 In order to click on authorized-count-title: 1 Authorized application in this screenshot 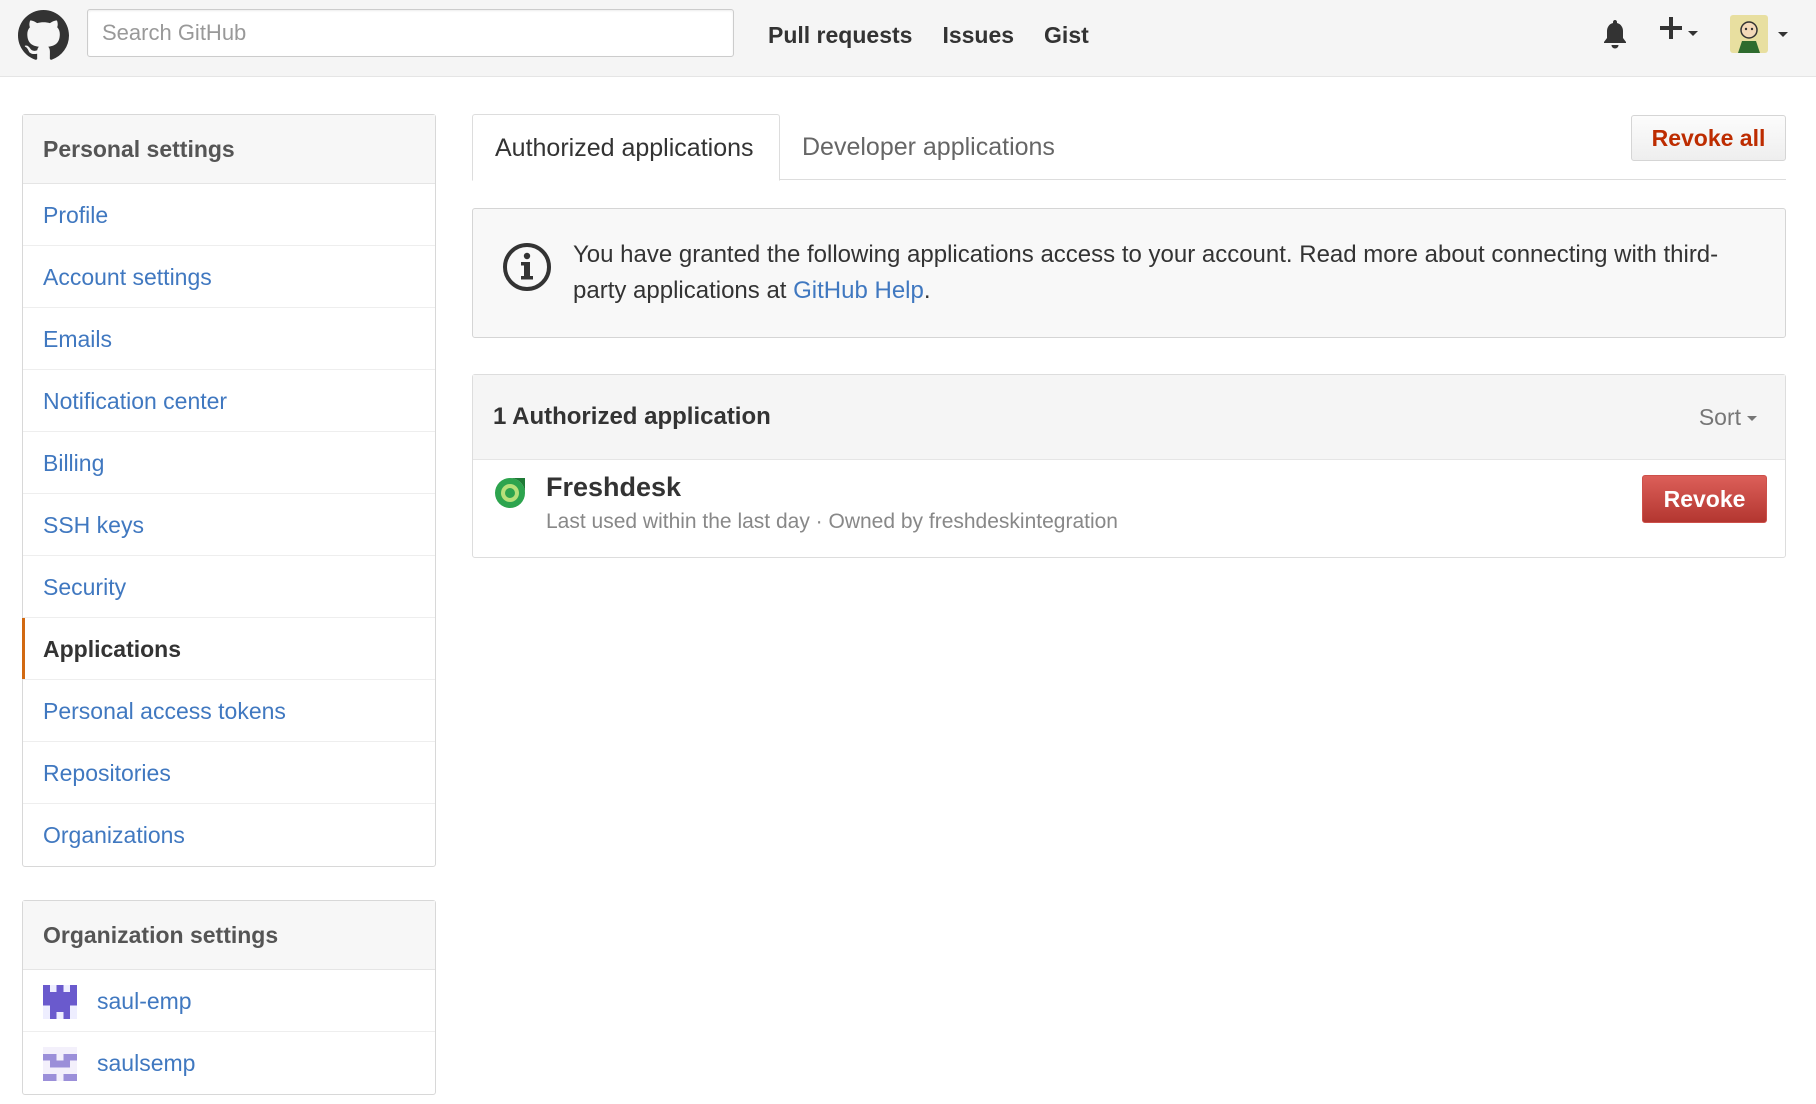, I will do `click(632, 416)`.